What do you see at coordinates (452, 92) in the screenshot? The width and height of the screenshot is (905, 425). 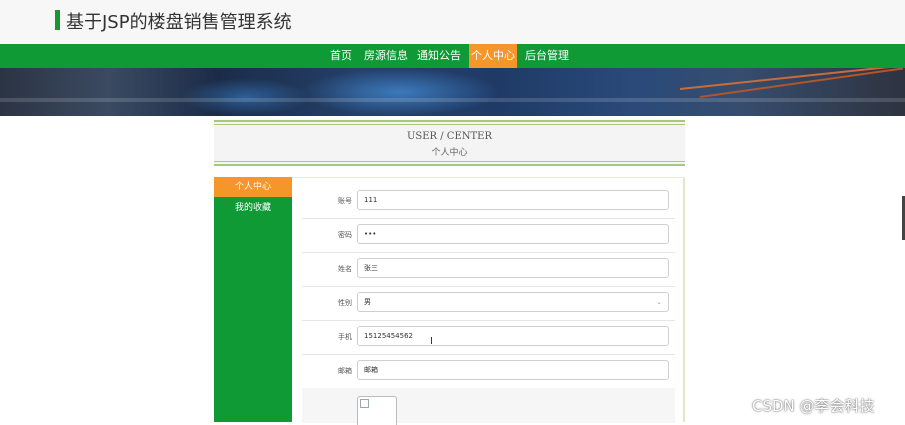 I see `hero-banner-image` at bounding box center [452, 92].